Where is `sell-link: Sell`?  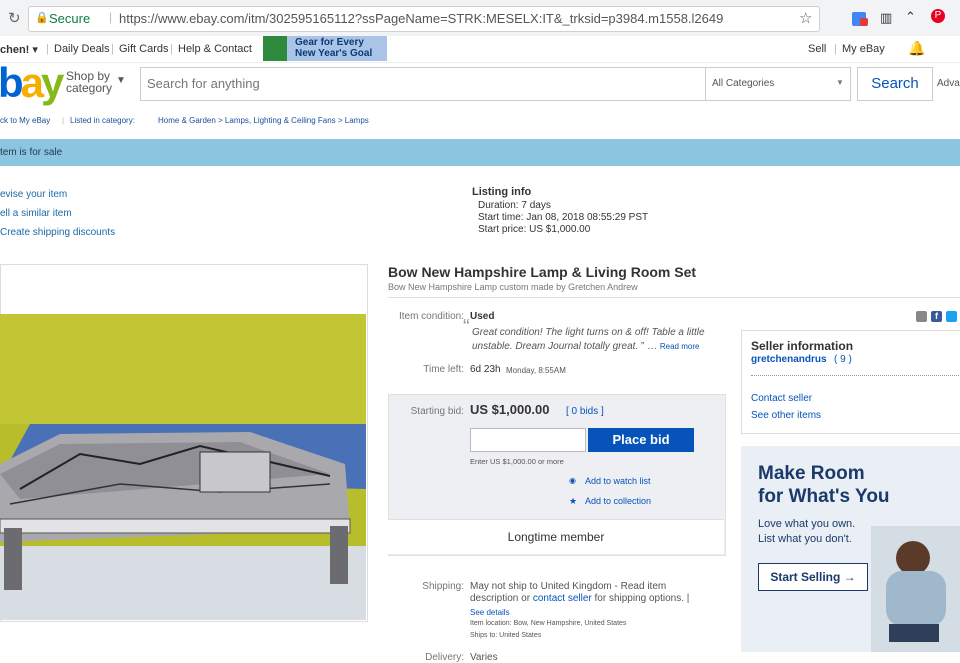 sell-link: Sell is located at coordinates (817, 49).